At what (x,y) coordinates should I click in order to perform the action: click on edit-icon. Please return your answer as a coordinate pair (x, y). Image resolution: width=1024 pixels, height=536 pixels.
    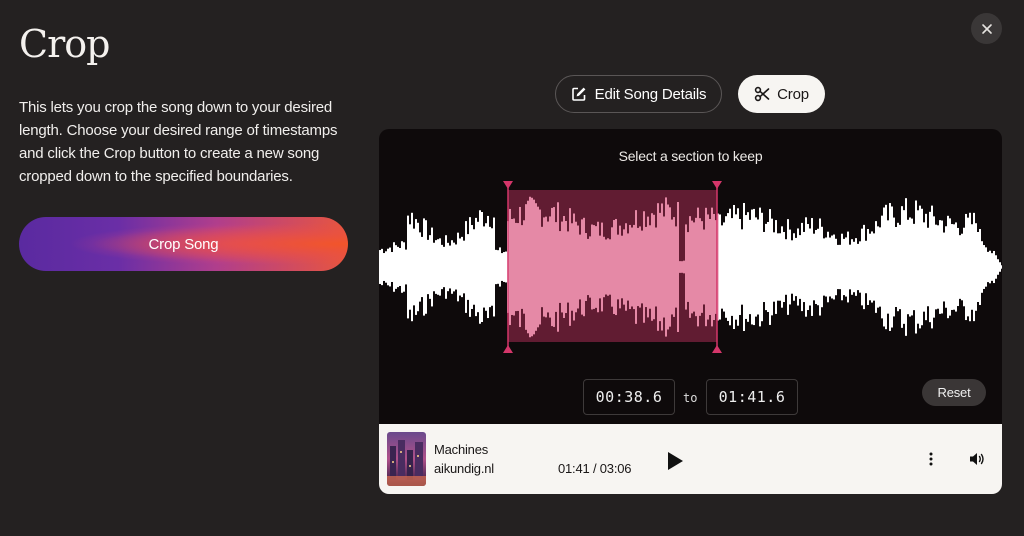
    Looking at the image, I should click on (578, 94).